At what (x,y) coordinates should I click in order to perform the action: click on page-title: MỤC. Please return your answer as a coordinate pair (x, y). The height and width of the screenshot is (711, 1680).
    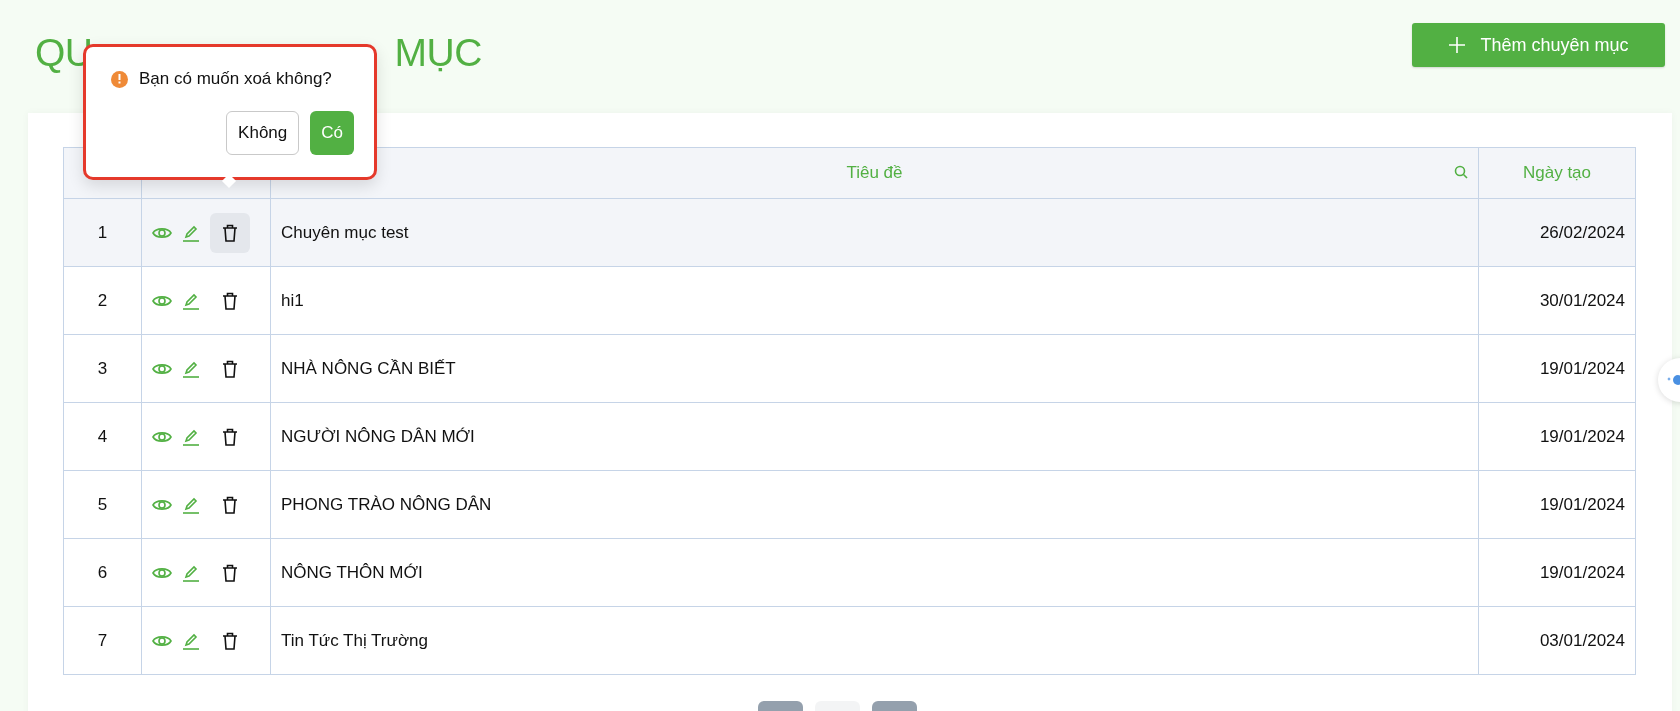
    Looking at the image, I should click on (438, 53).